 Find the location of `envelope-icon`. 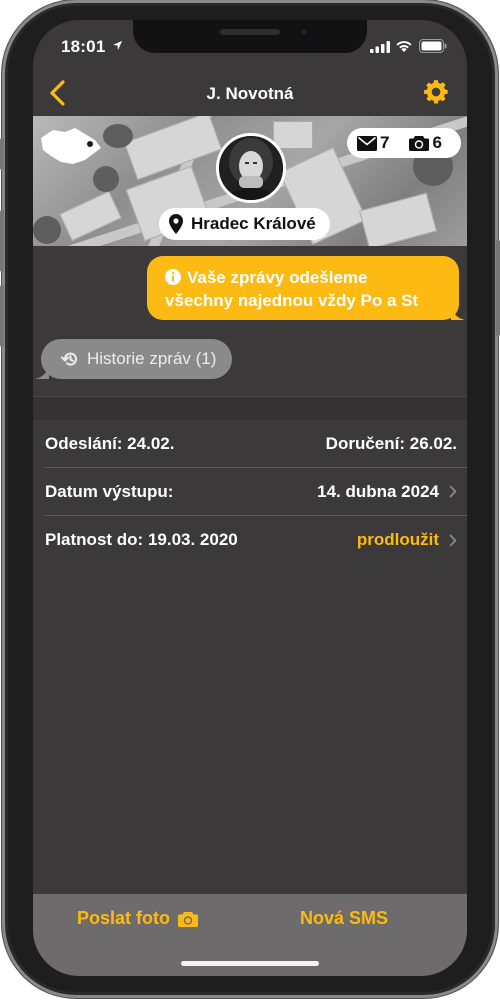

envelope-icon is located at coordinates (367, 143).